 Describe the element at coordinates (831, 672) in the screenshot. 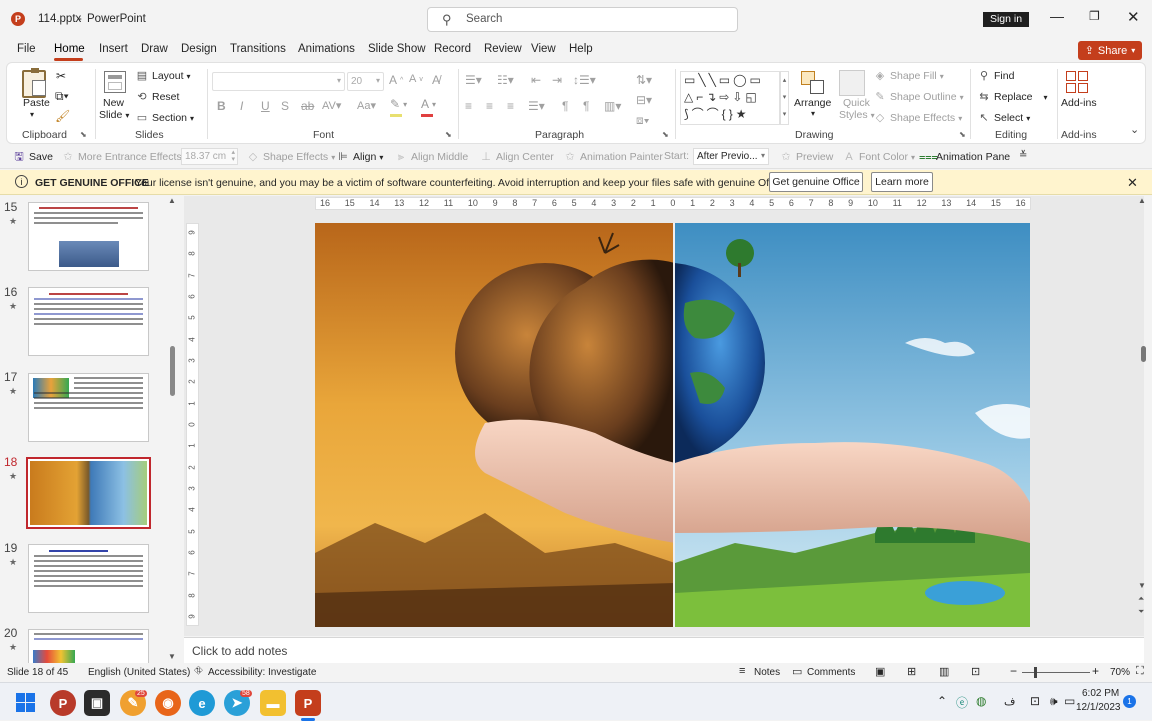

I see `comments-button: Comments` at that location.